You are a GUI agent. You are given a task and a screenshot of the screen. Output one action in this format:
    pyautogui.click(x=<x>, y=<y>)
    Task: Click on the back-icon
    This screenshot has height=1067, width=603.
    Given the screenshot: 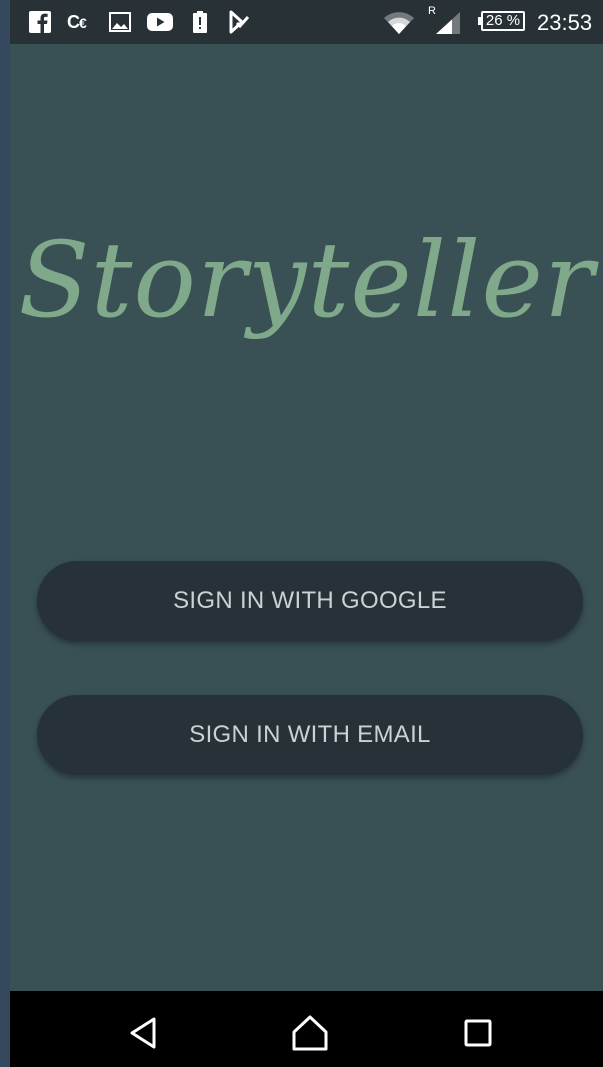 What is the action you would take?
    pyautogui.click(x=144, y=1033)
    